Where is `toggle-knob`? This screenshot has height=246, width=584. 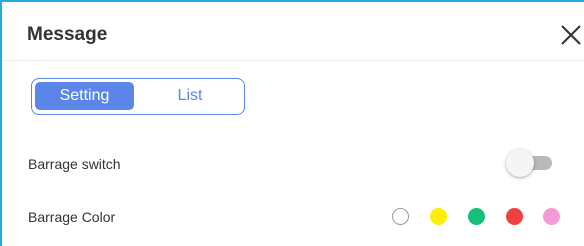 toggle-knob is located at coordinates (520, 163).